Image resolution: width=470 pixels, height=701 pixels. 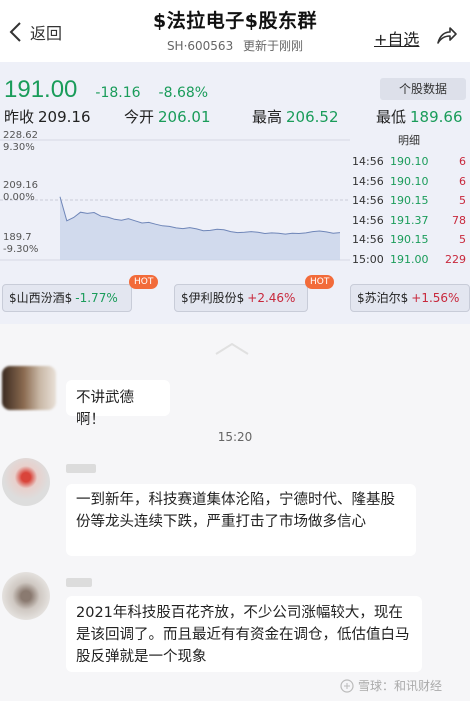 What do you see at coordinates (47, 117) in the screenshot?
I see `stat-prev-close: 昨收 209.16` at bounding box center [47, 117].